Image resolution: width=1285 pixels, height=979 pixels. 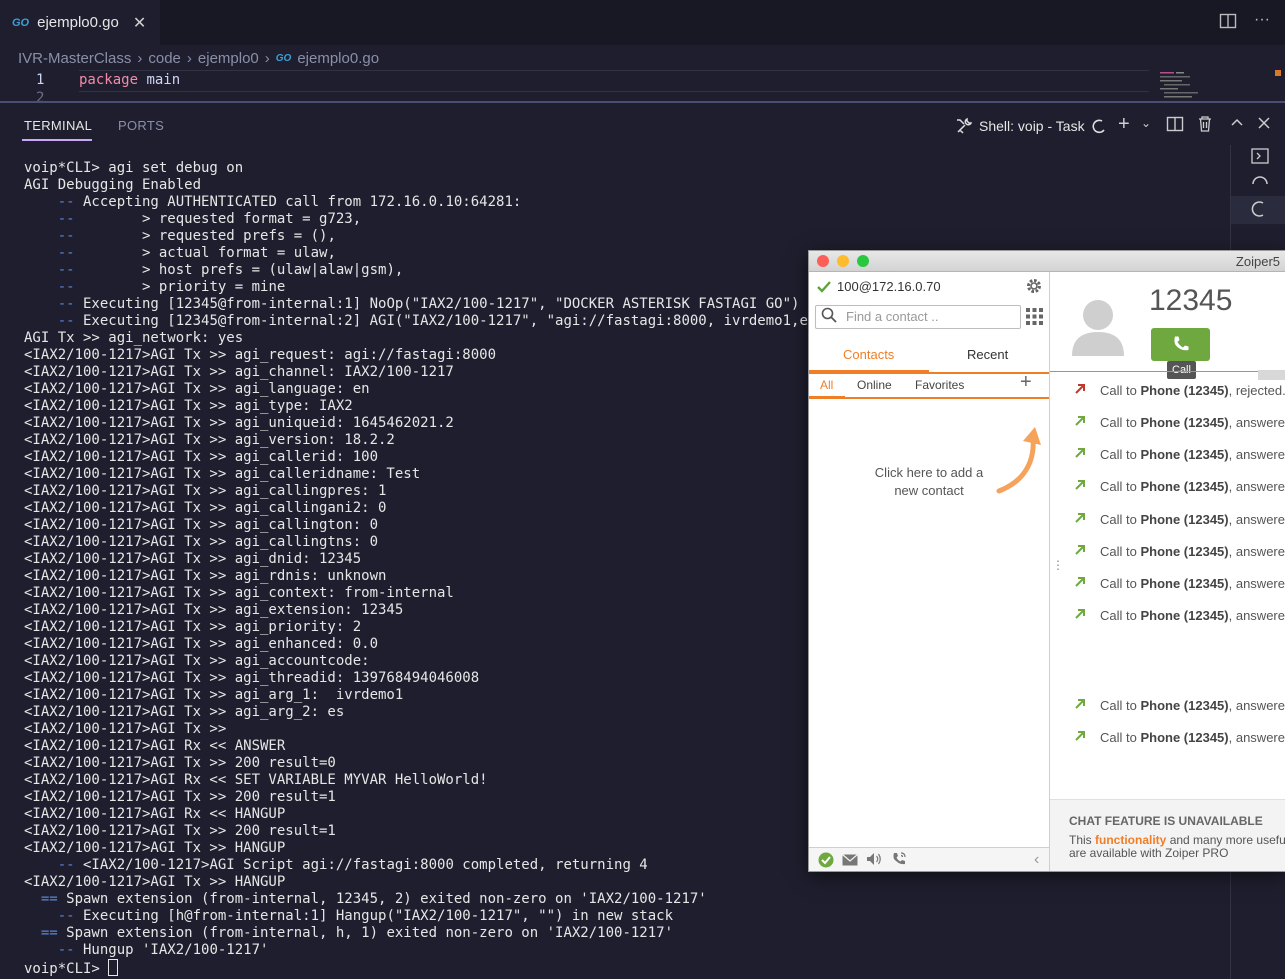 What do you see at coordinates (283, 58) in the screenshot?
I see `go-file-icon: GO` at bounding box center [283, 58].